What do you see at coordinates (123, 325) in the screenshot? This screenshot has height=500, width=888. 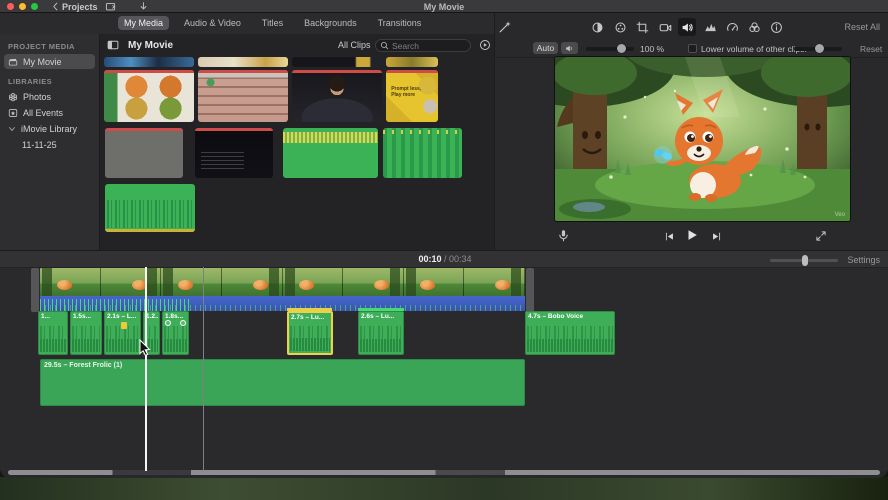 I see `clip-marker` at bounding box center [123, 325].